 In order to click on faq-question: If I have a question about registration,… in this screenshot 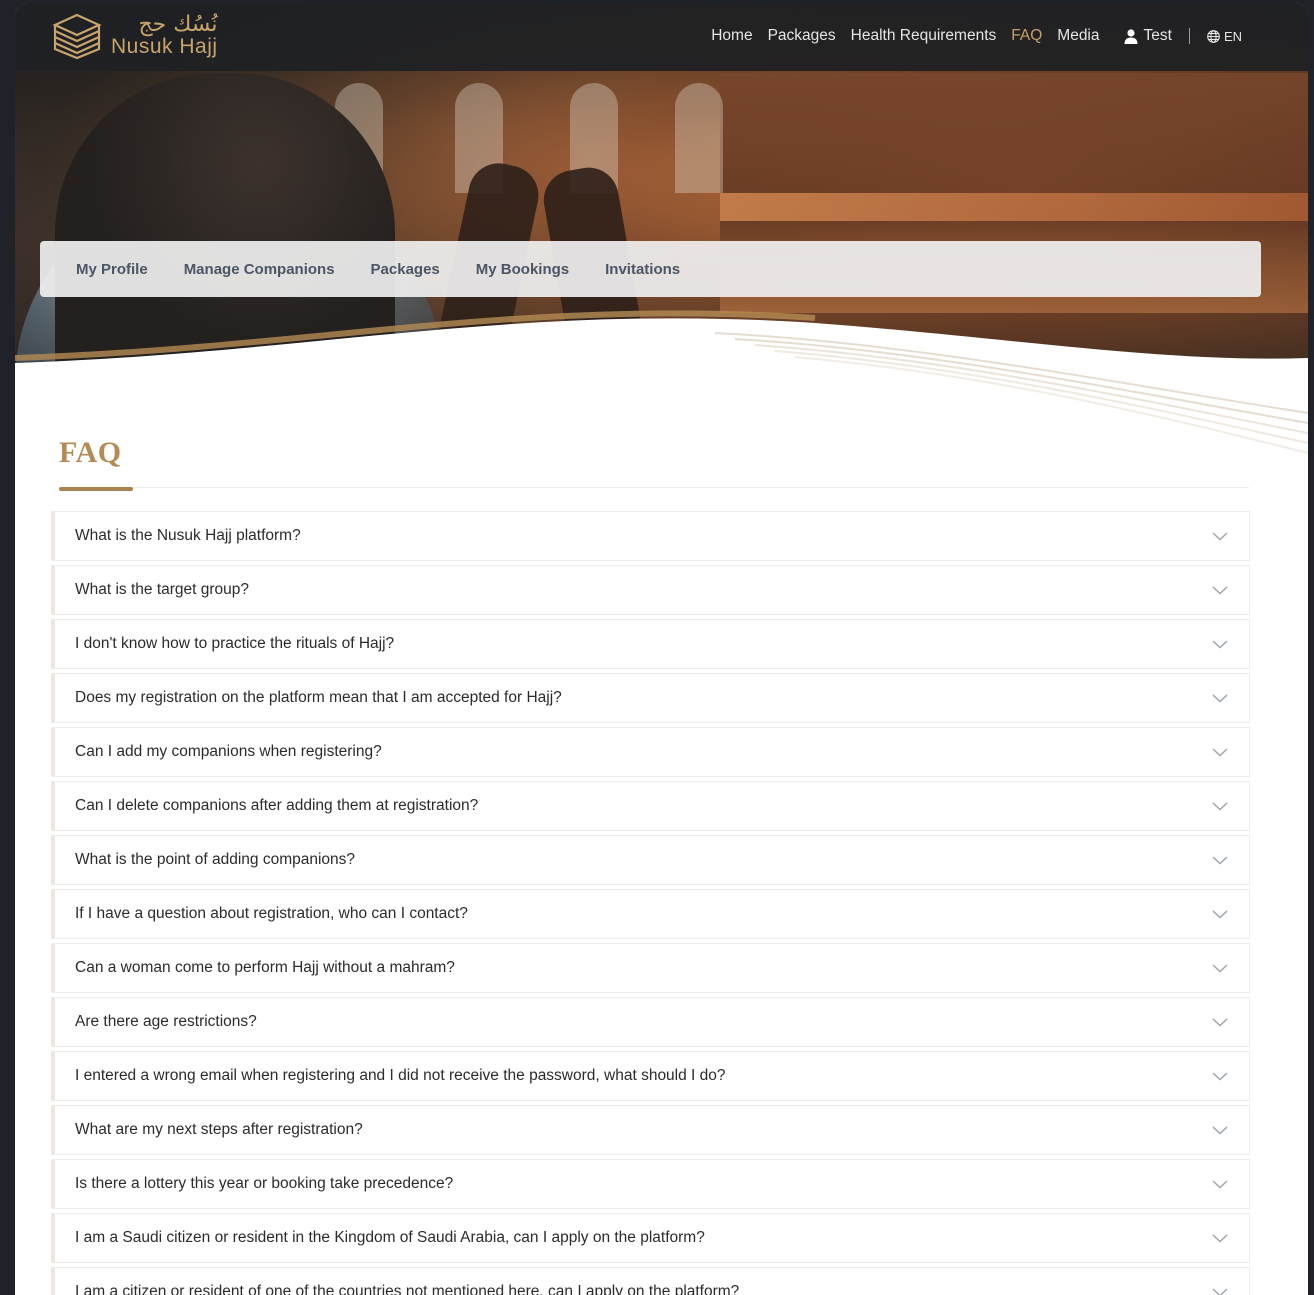, I will do `click(271, 913)`.